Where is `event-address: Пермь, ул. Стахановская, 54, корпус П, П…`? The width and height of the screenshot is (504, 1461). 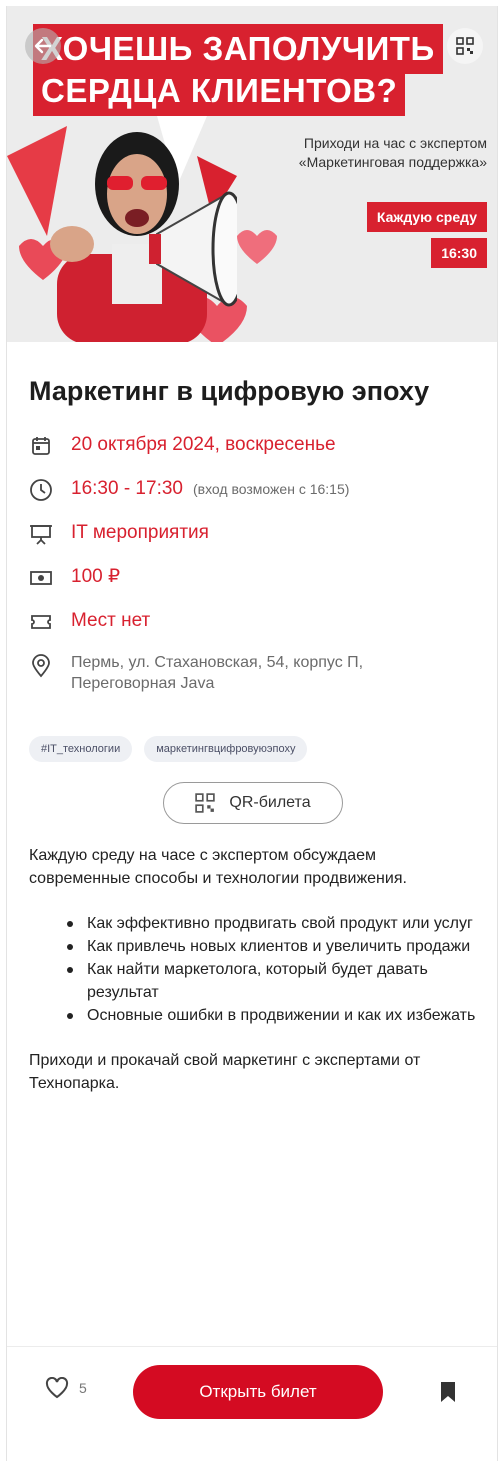 event-address: Пермь, ул. Стахановская, 54, корпус П, П… is located at coordinates (217, 673).